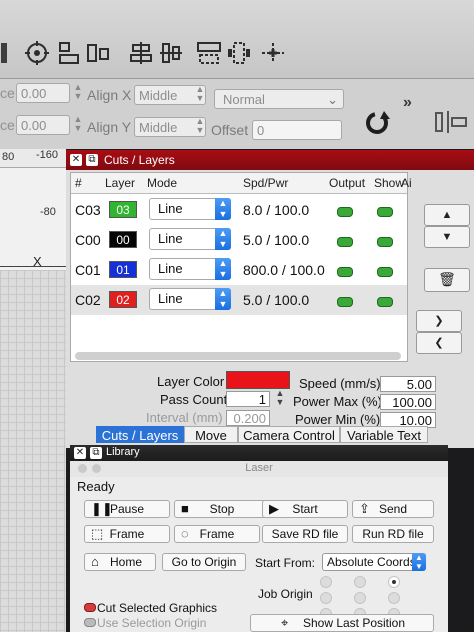 The image size is (474, 632). What do you see at coordinates (342, 623) in the screenshot?
I see `show-last-position-button: ⌖ Show Last Position` at bounding box center [342, 623].